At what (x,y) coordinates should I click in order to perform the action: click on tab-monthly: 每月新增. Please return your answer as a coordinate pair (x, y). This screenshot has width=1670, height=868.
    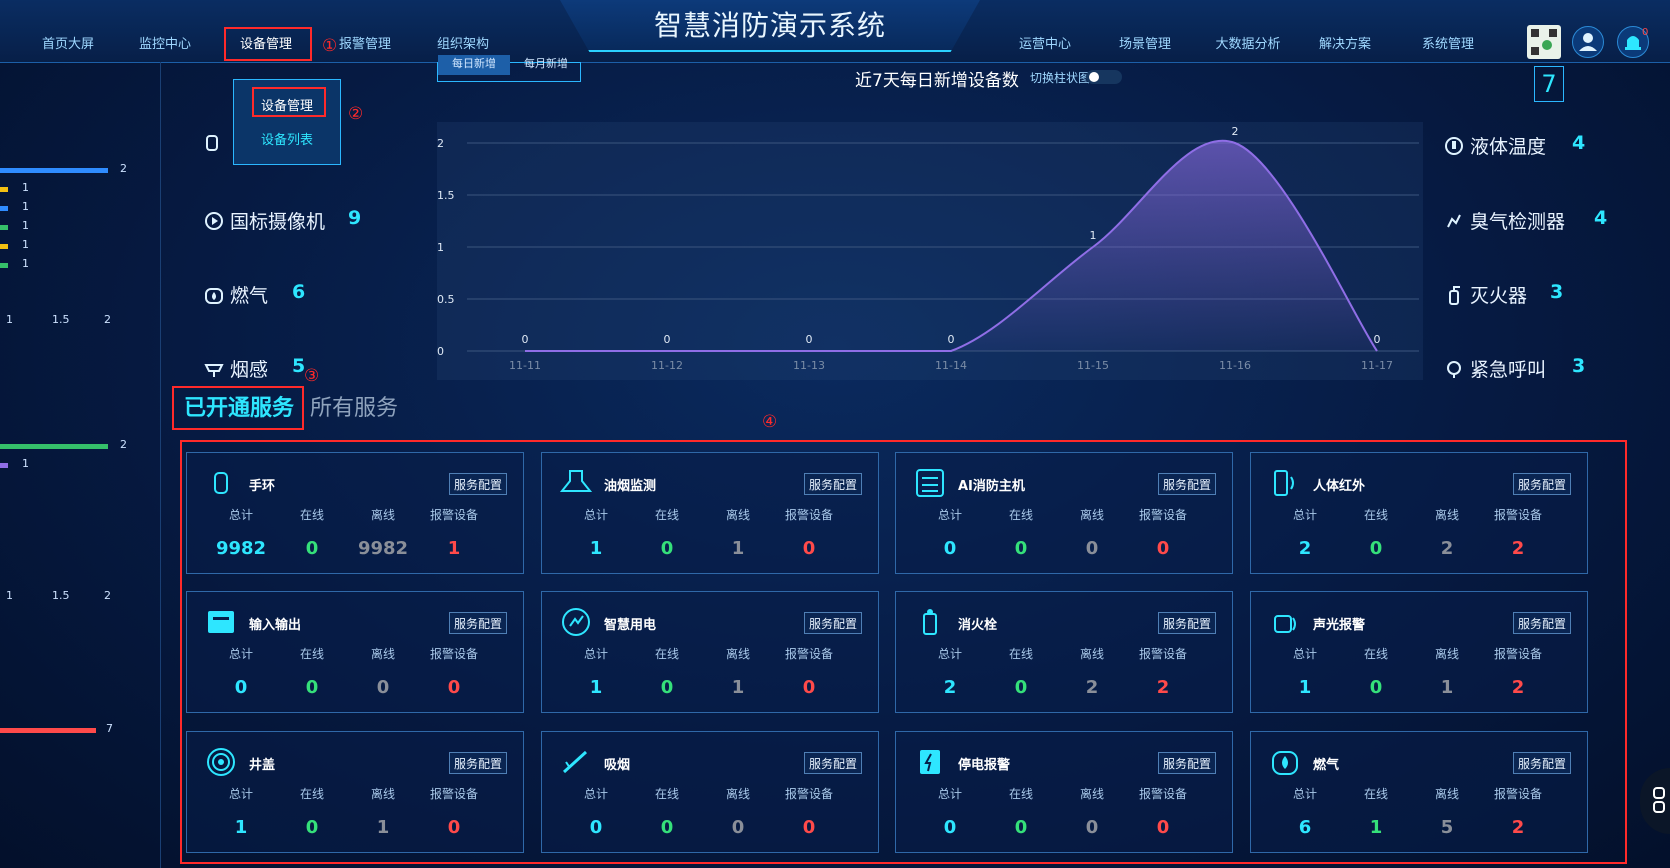
    Looking at the image, I should click on (546, 65).